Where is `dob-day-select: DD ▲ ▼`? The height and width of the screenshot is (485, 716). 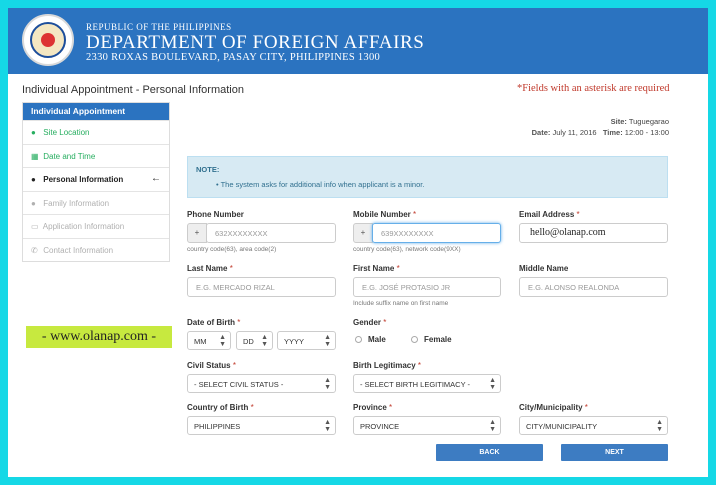 dob-day-select: DD ▲ ▼ is located at coordinates (254, 340).